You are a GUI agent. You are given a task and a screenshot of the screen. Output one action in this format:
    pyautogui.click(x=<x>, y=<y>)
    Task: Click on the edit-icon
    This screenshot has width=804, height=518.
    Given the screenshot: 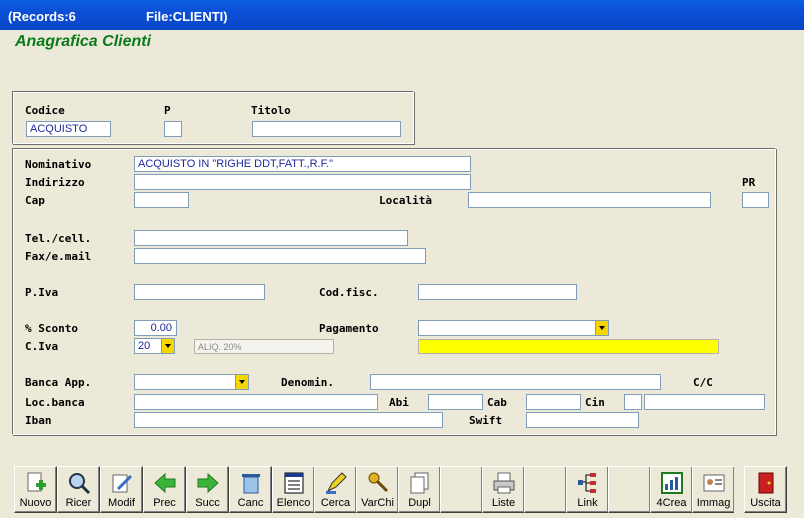 What is the action you would take?
    pyautogui.click(x=122, y=483)
    